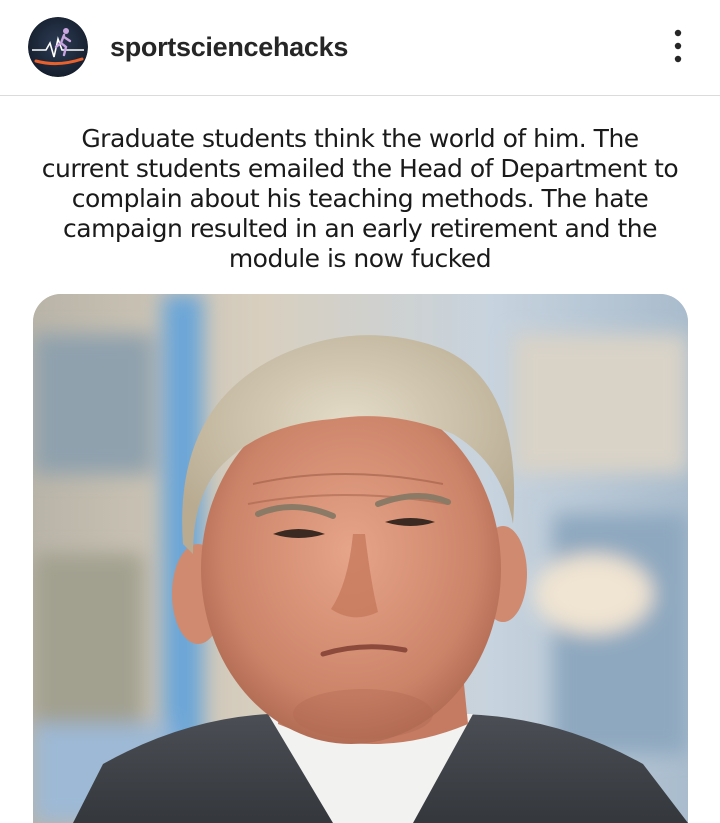 The height and width of the screenshot is (823, 720). Describe the element at coordinates (229, 47) in the screenshot. I see `username: sportsciencehacks` at that location.